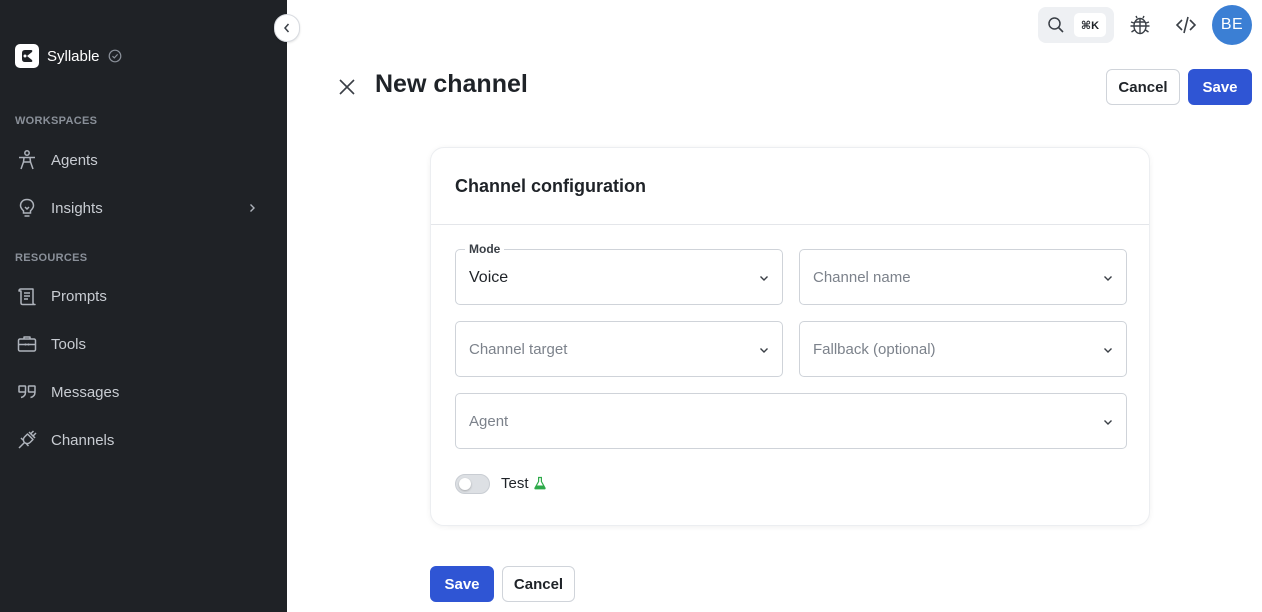 This screenshot has width=1262, height=612. Describe the element at coordinates (963, 277) in the screenshot. I see `channel-name-select: Channel name` at that location.